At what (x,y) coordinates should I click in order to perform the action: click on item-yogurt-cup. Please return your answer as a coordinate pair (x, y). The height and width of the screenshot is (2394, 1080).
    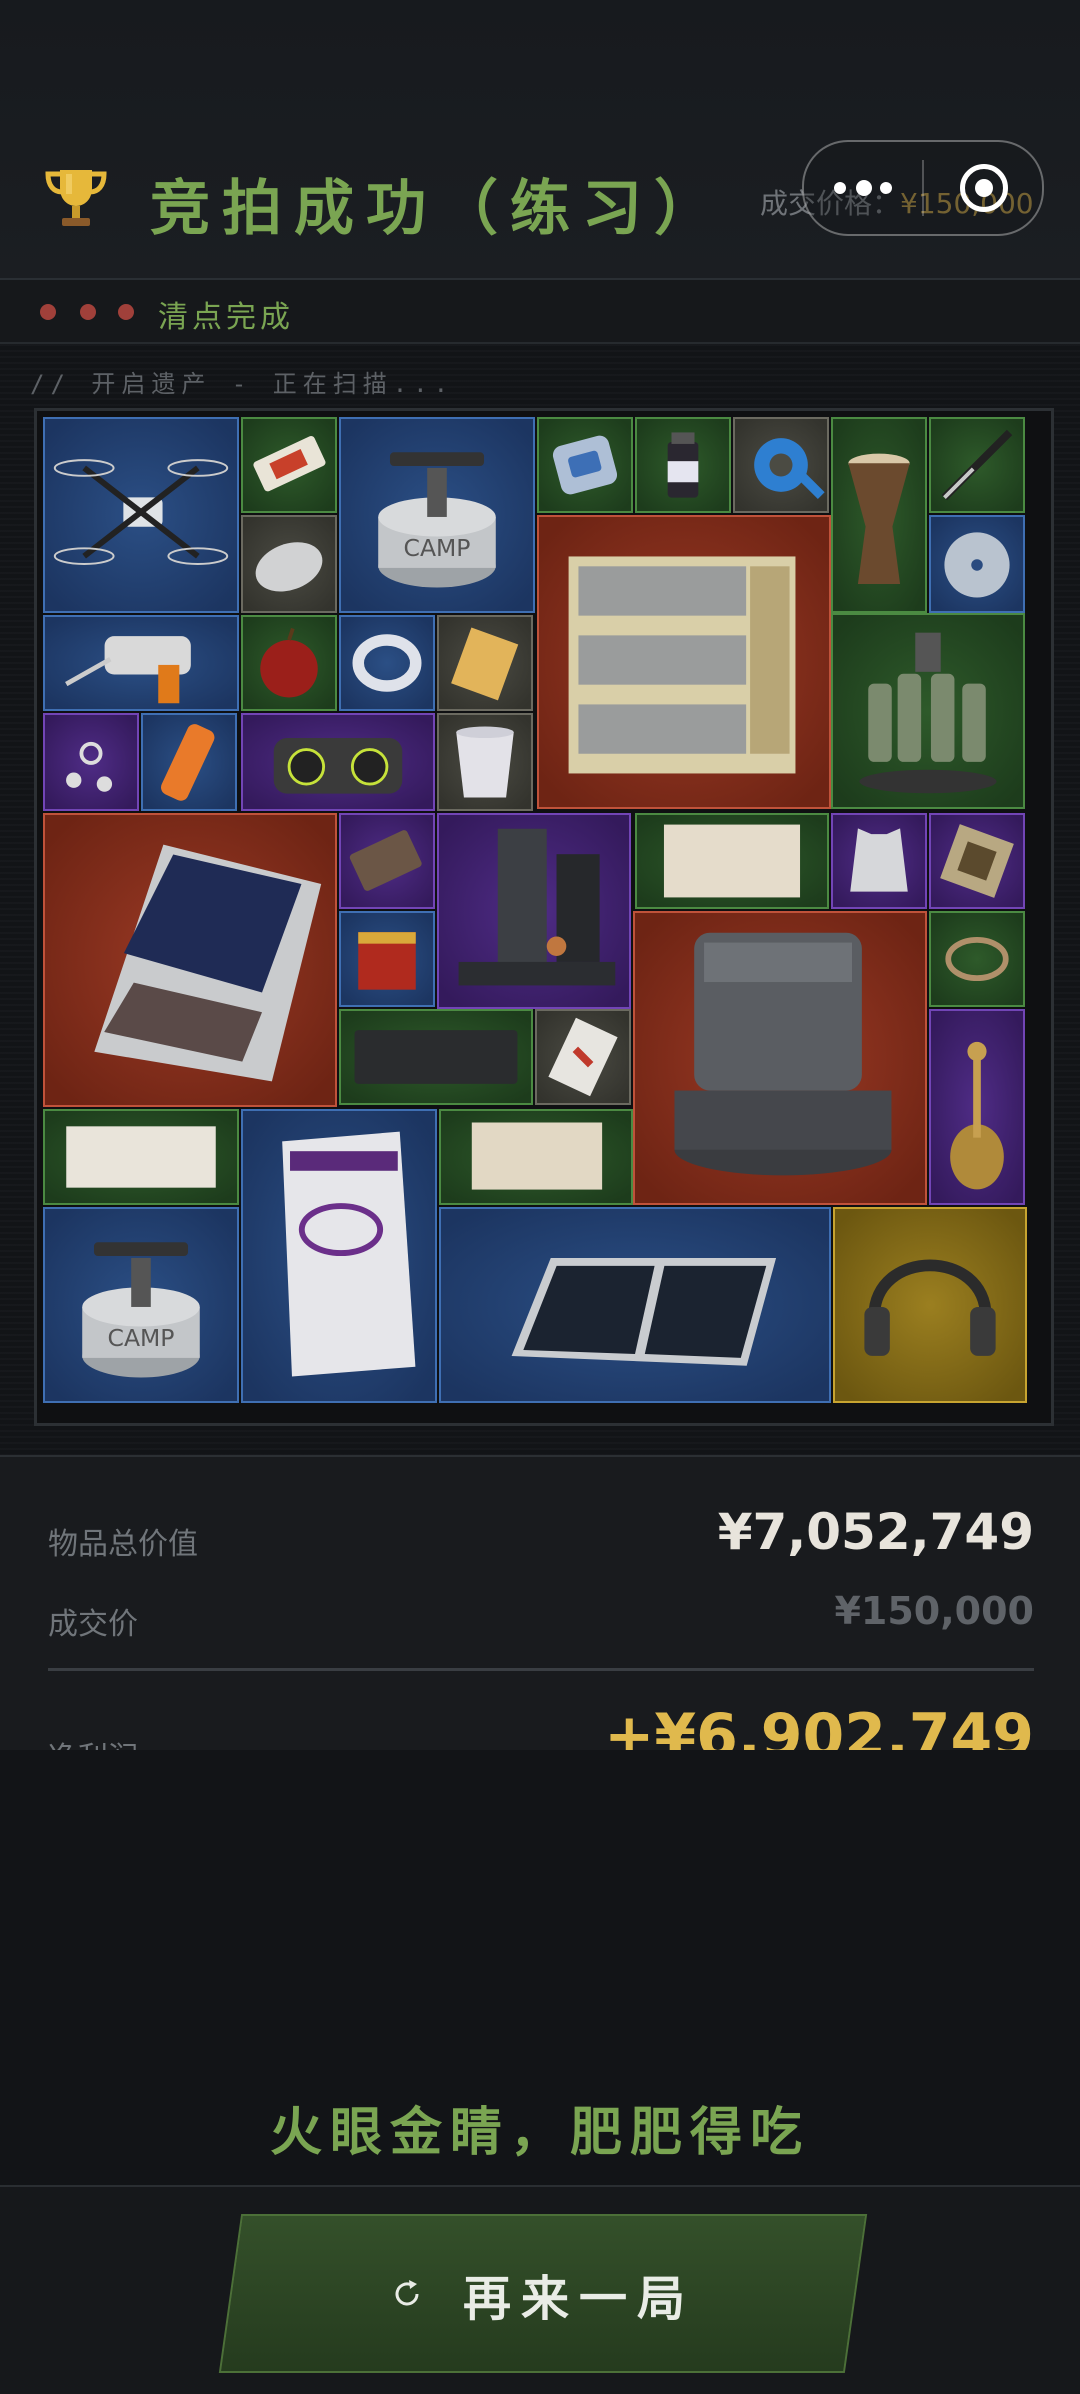
    Looking at the image, I should click on (485, 762).